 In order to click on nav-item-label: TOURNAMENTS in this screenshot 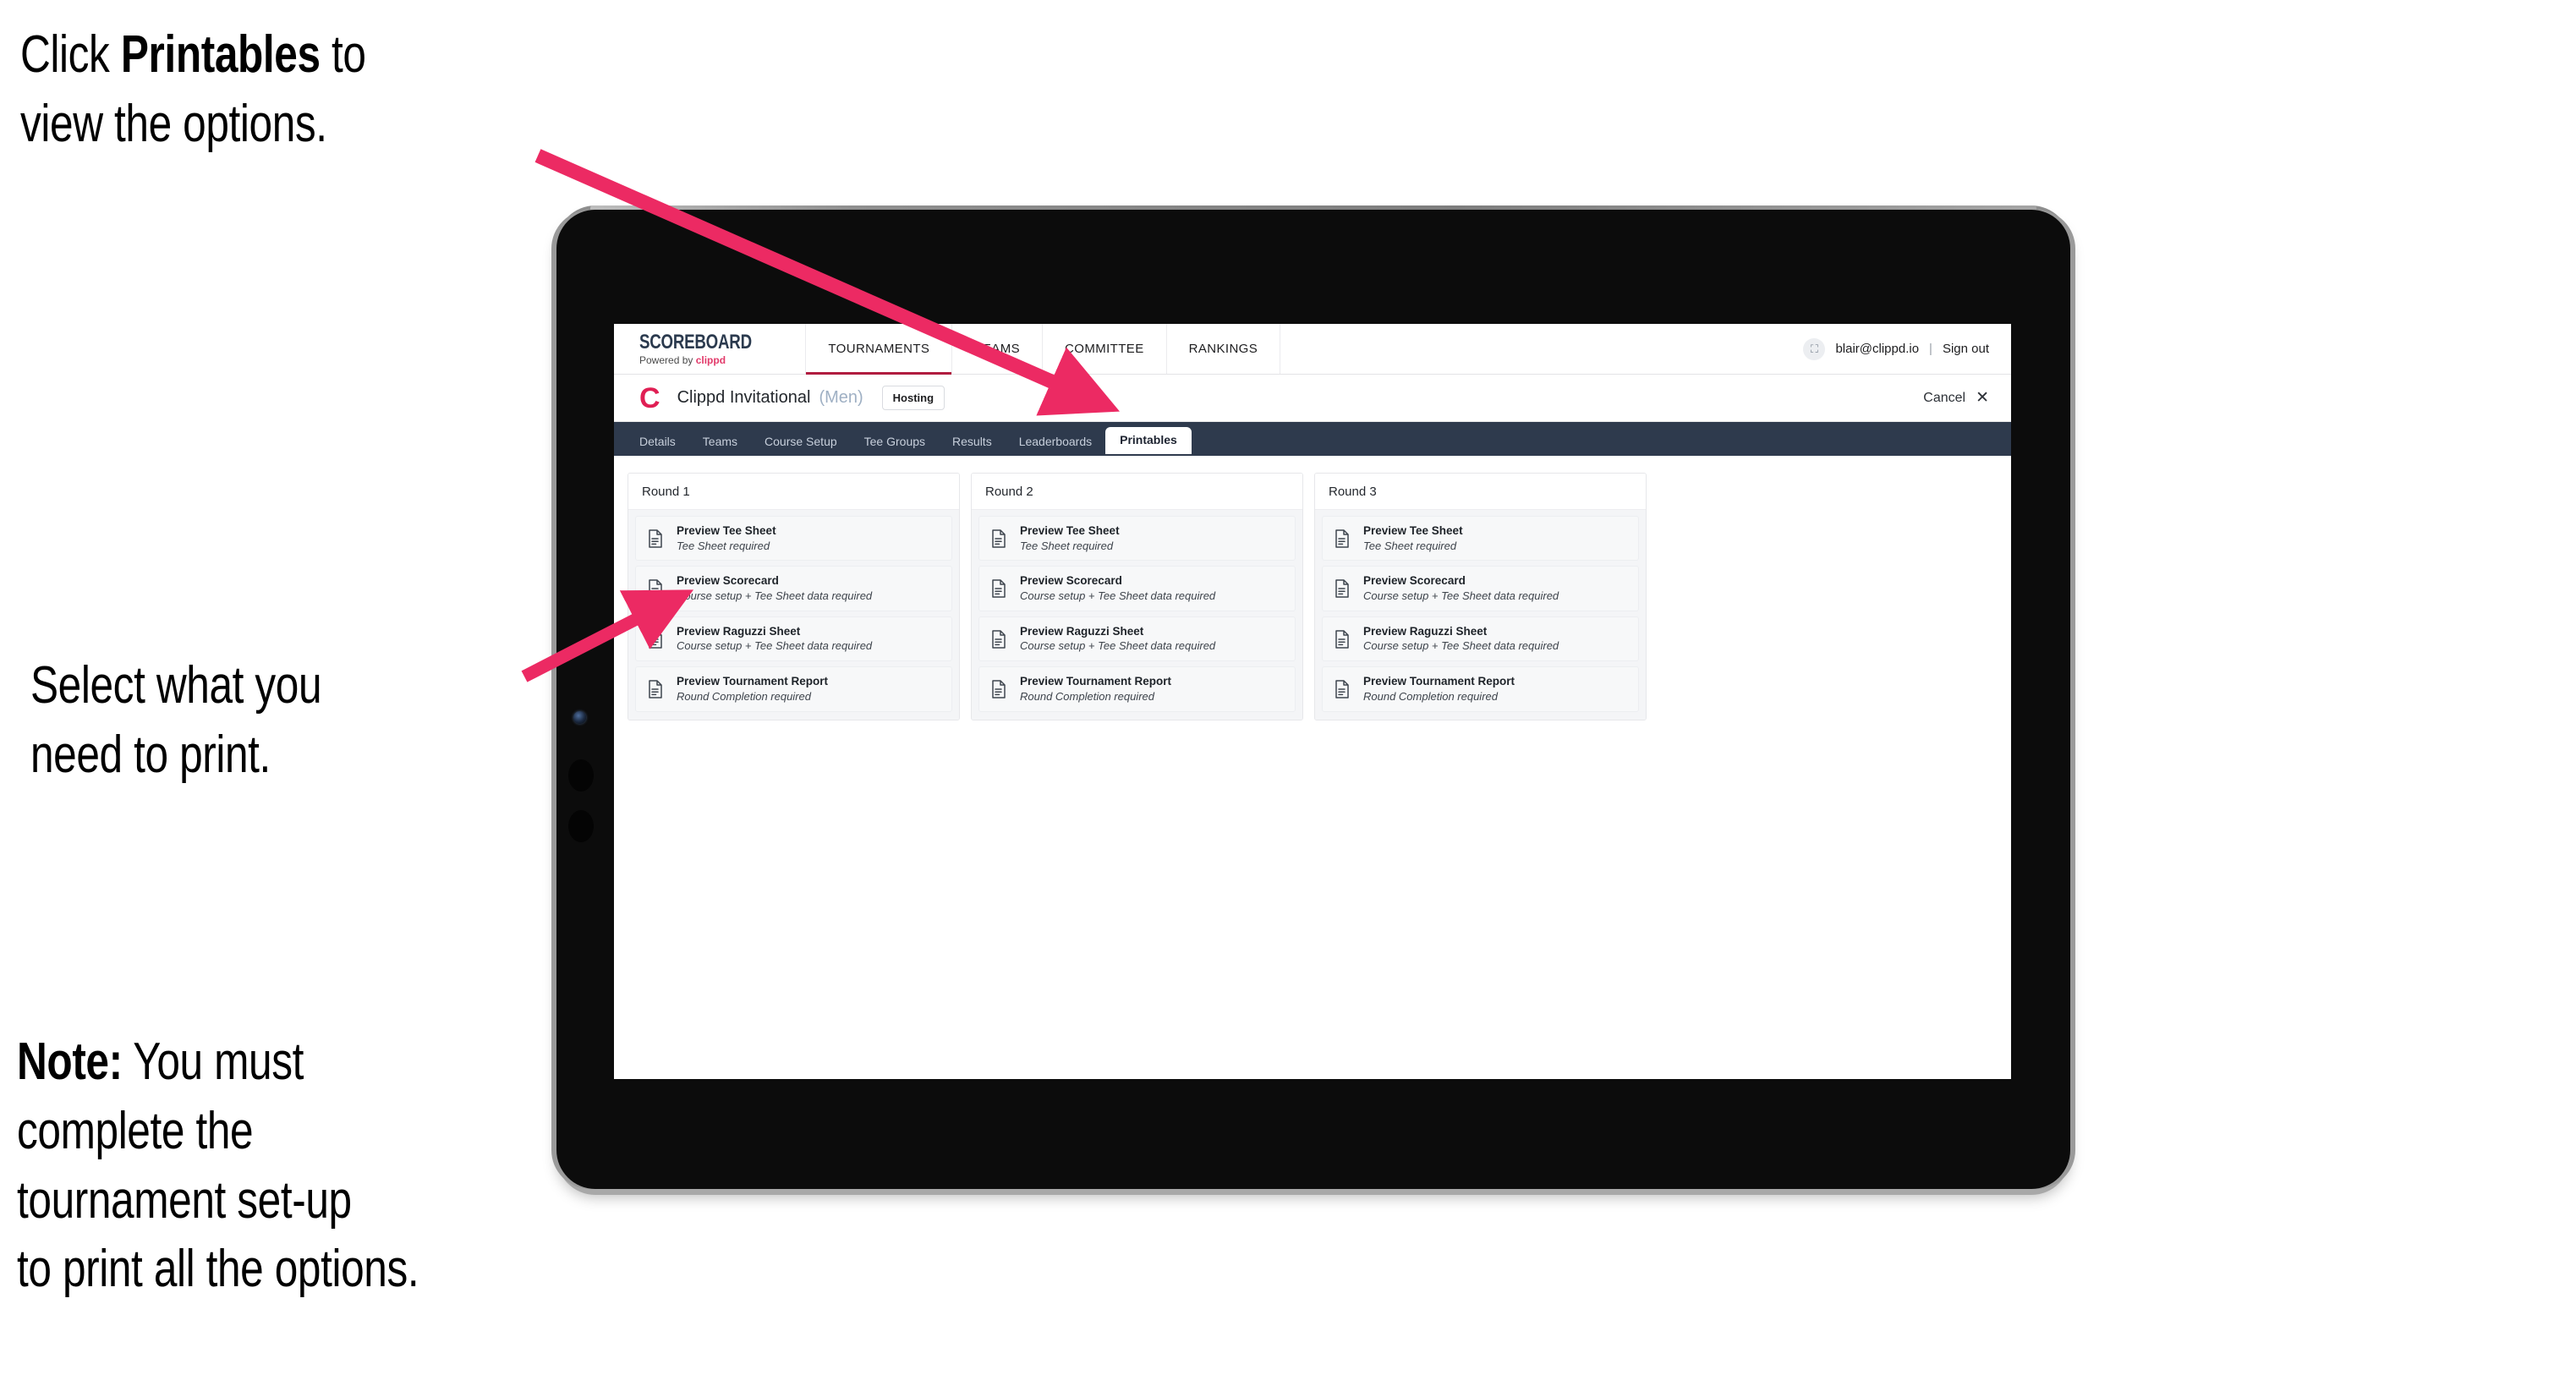, I will do `click(879, 349)`.